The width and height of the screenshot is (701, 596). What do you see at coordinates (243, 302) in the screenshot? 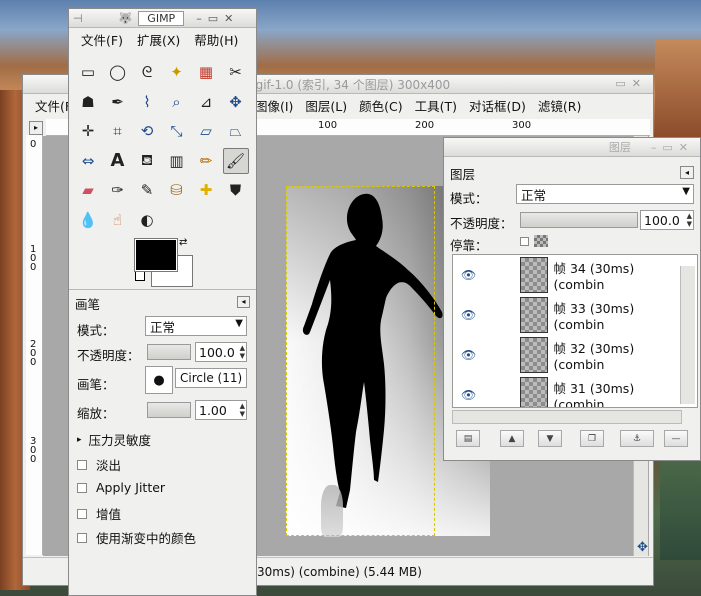
I see `options-tab-menu-icon: ◂` at bounding box center [243, 302].